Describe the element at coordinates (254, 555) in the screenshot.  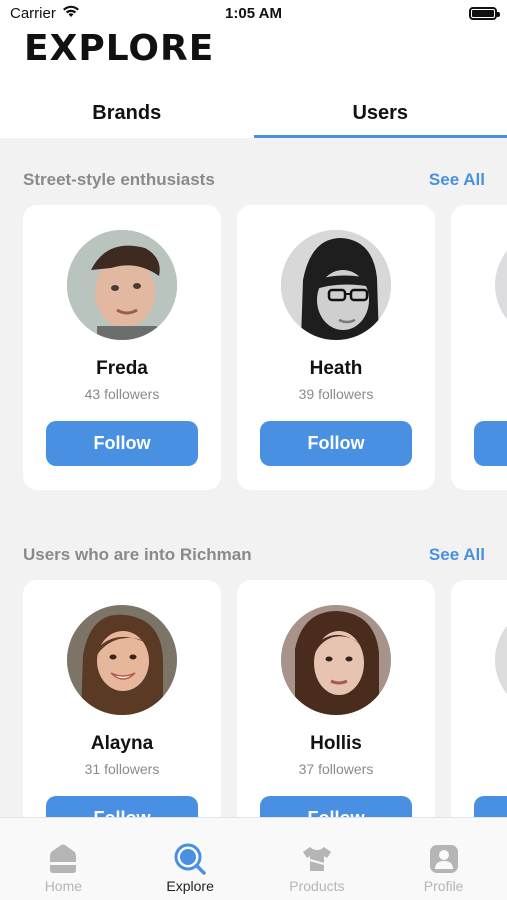
I see `section-header: Users who are into Richman See All` at that location.